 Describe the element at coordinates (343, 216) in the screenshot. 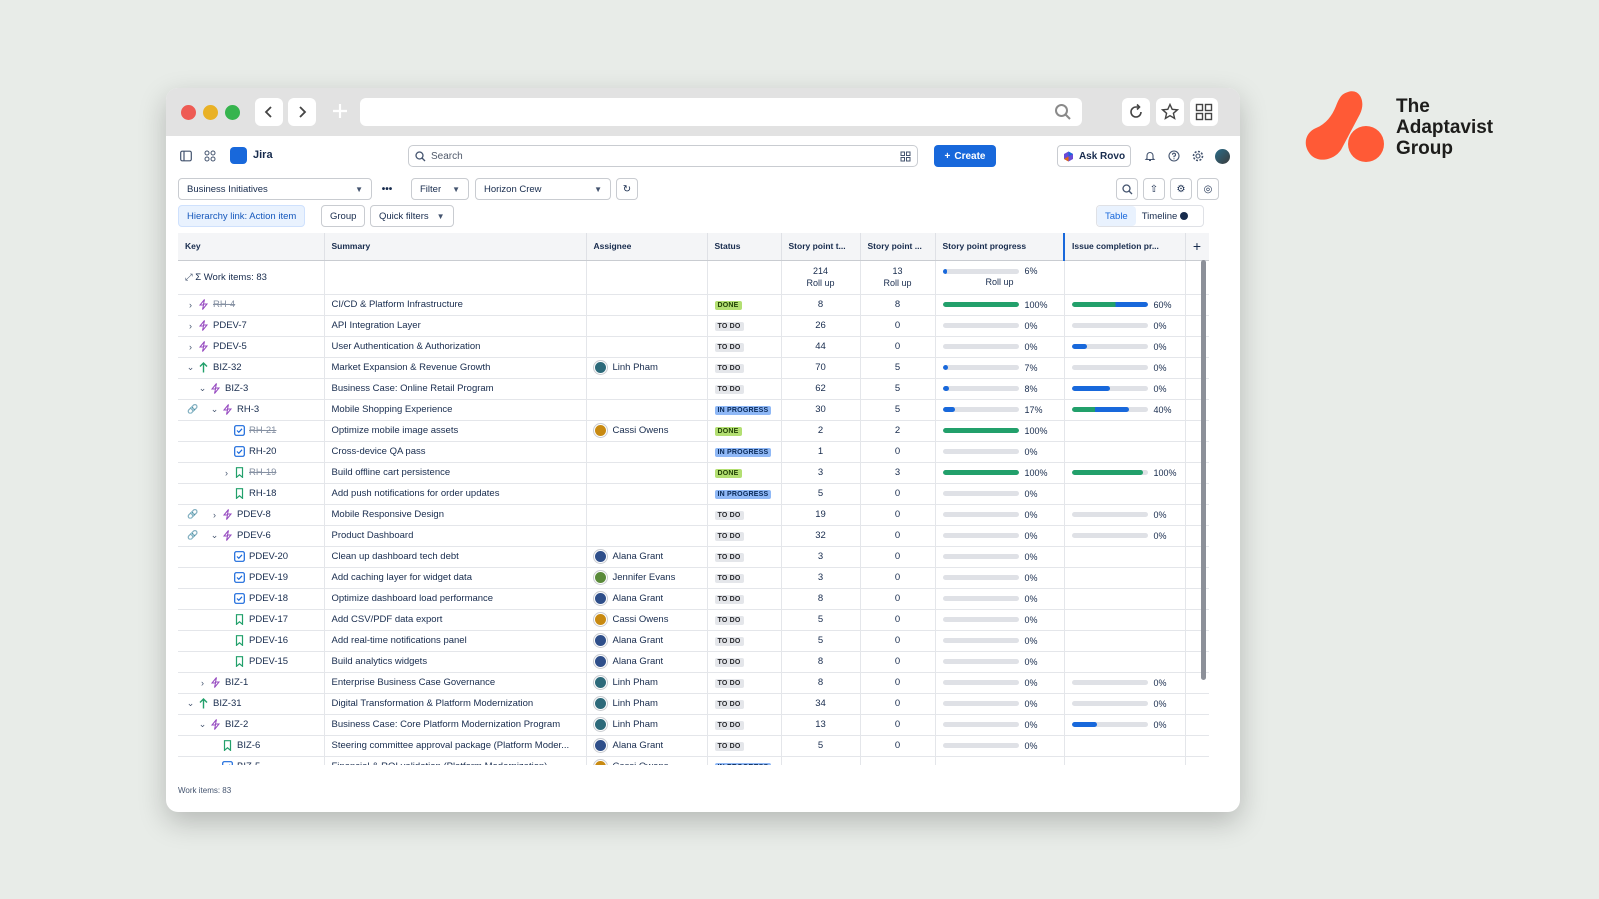

I see `group-button: Group` at that location.